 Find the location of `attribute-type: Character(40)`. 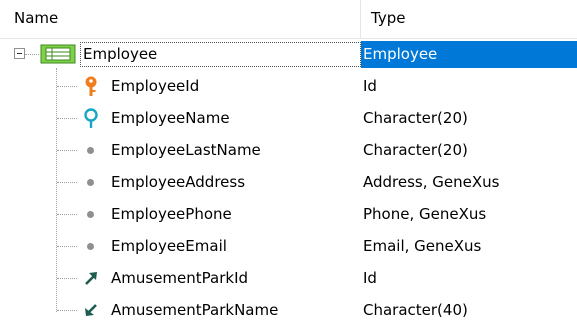

attribute-type: Character(40) is located at coordinates (415, 310).